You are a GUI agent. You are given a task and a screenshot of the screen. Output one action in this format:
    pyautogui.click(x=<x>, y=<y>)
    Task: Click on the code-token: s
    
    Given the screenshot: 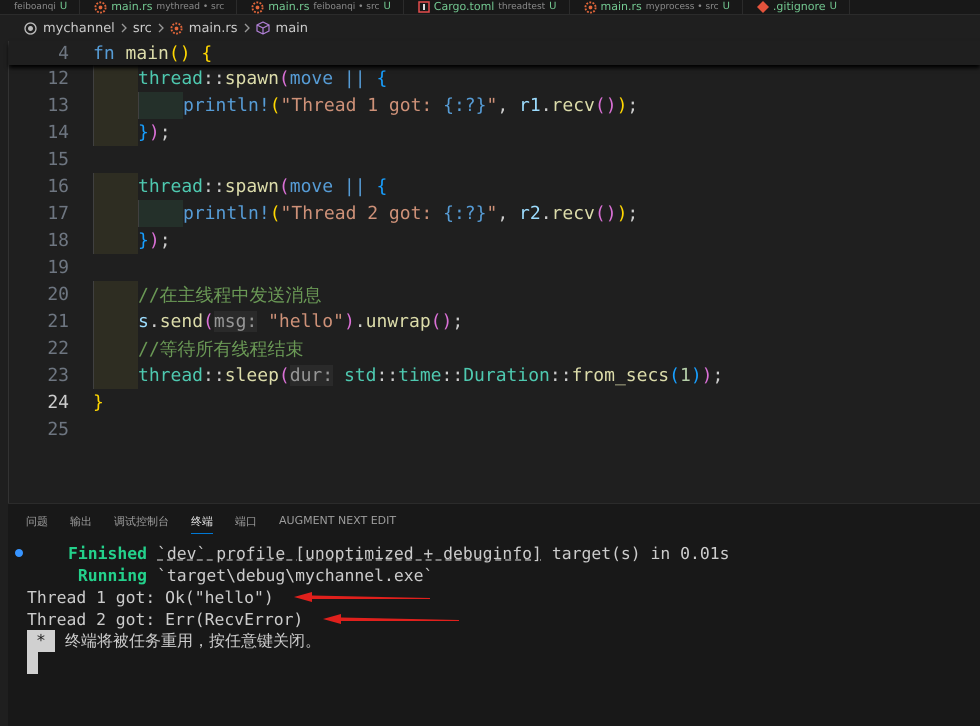 What is the action you would take?
    pyautogui.click(x=143, y=321)
    